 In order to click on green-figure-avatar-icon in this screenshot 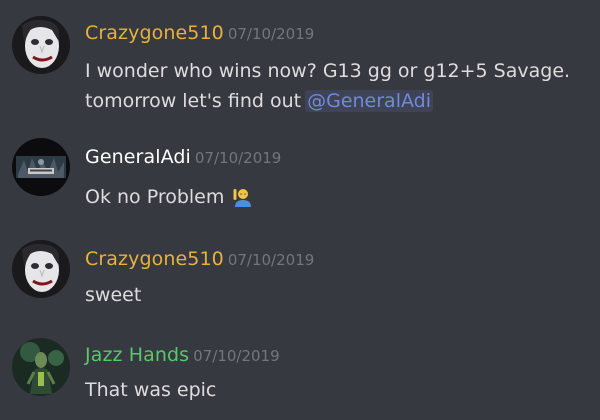, I will do `click(41, 367)`.